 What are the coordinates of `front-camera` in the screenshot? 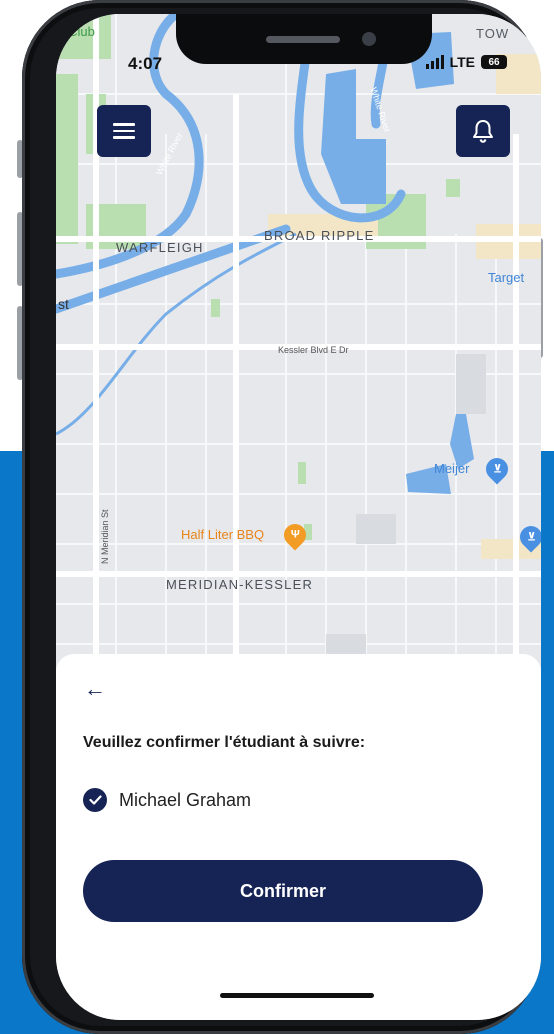 It's located at (369, 39).